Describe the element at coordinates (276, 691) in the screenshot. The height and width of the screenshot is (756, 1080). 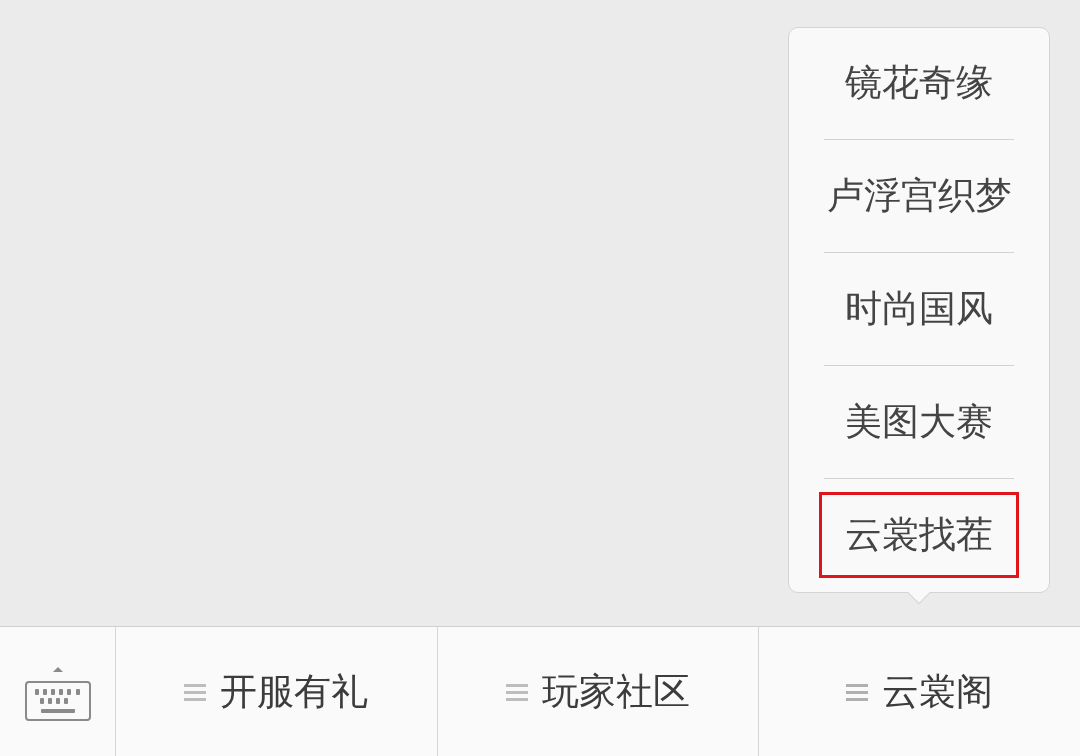
I see `menu-tab: 开服有礼` at that location.